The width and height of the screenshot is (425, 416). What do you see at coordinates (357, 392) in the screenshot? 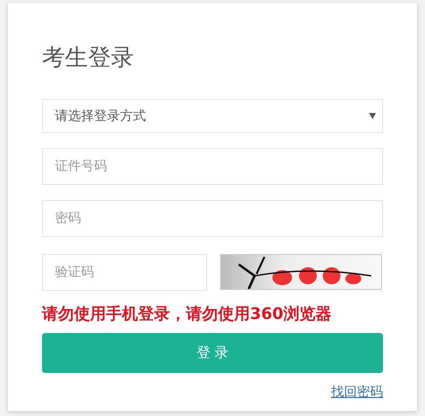
I see `forgot-password-link: 找回密码` at bounding box center [357, 392].